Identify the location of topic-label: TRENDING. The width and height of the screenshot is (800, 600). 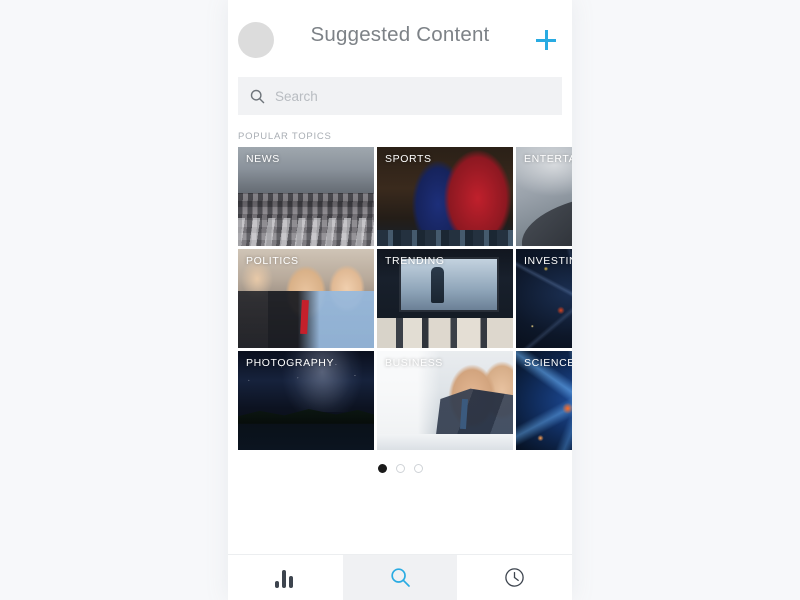
(415, 261).